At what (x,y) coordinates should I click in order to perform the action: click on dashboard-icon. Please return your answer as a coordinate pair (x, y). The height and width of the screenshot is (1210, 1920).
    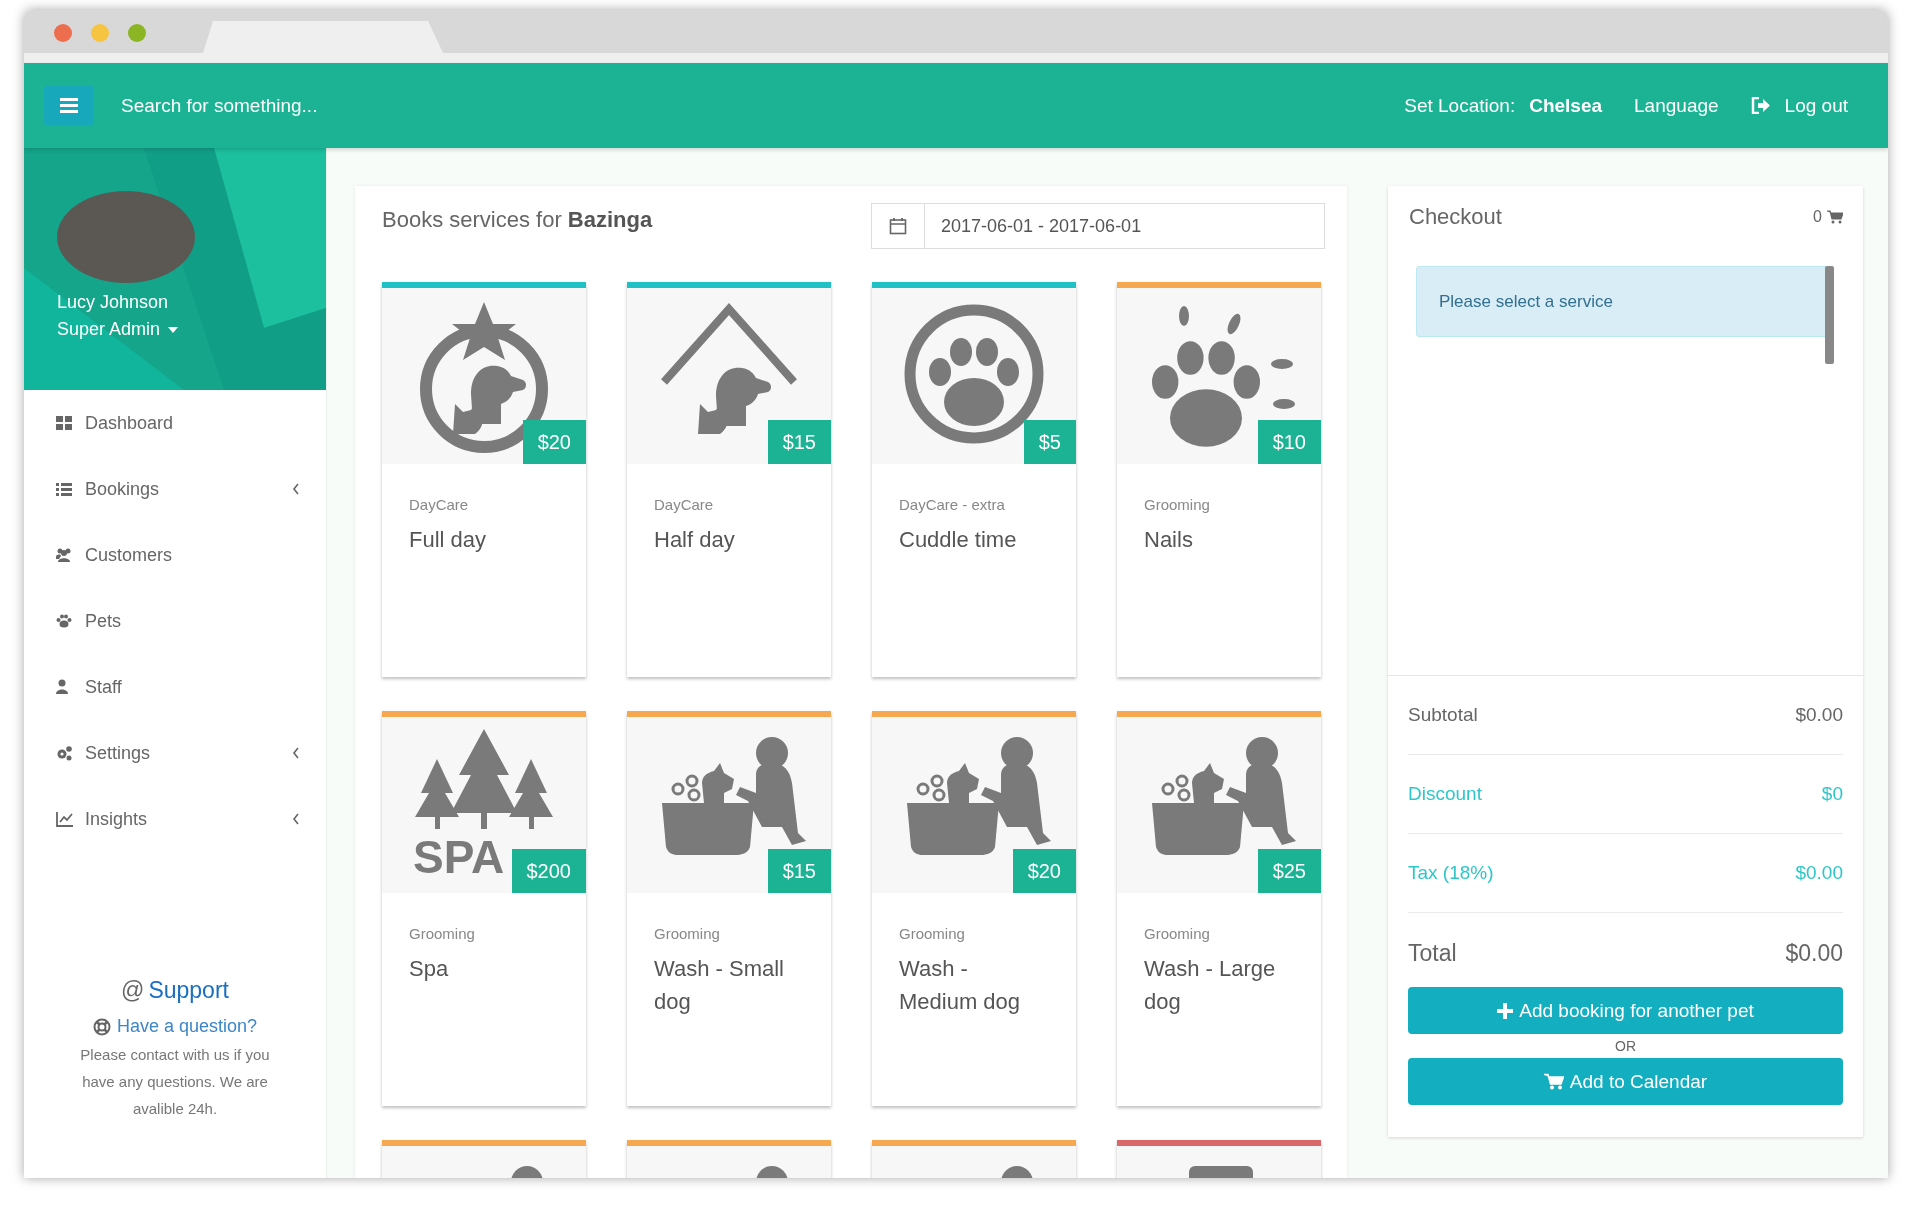
    Looking at the image, I should click on (64, 423).